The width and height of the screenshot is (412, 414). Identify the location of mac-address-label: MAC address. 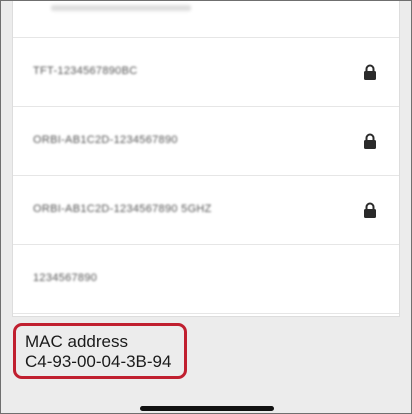
(76, 341).